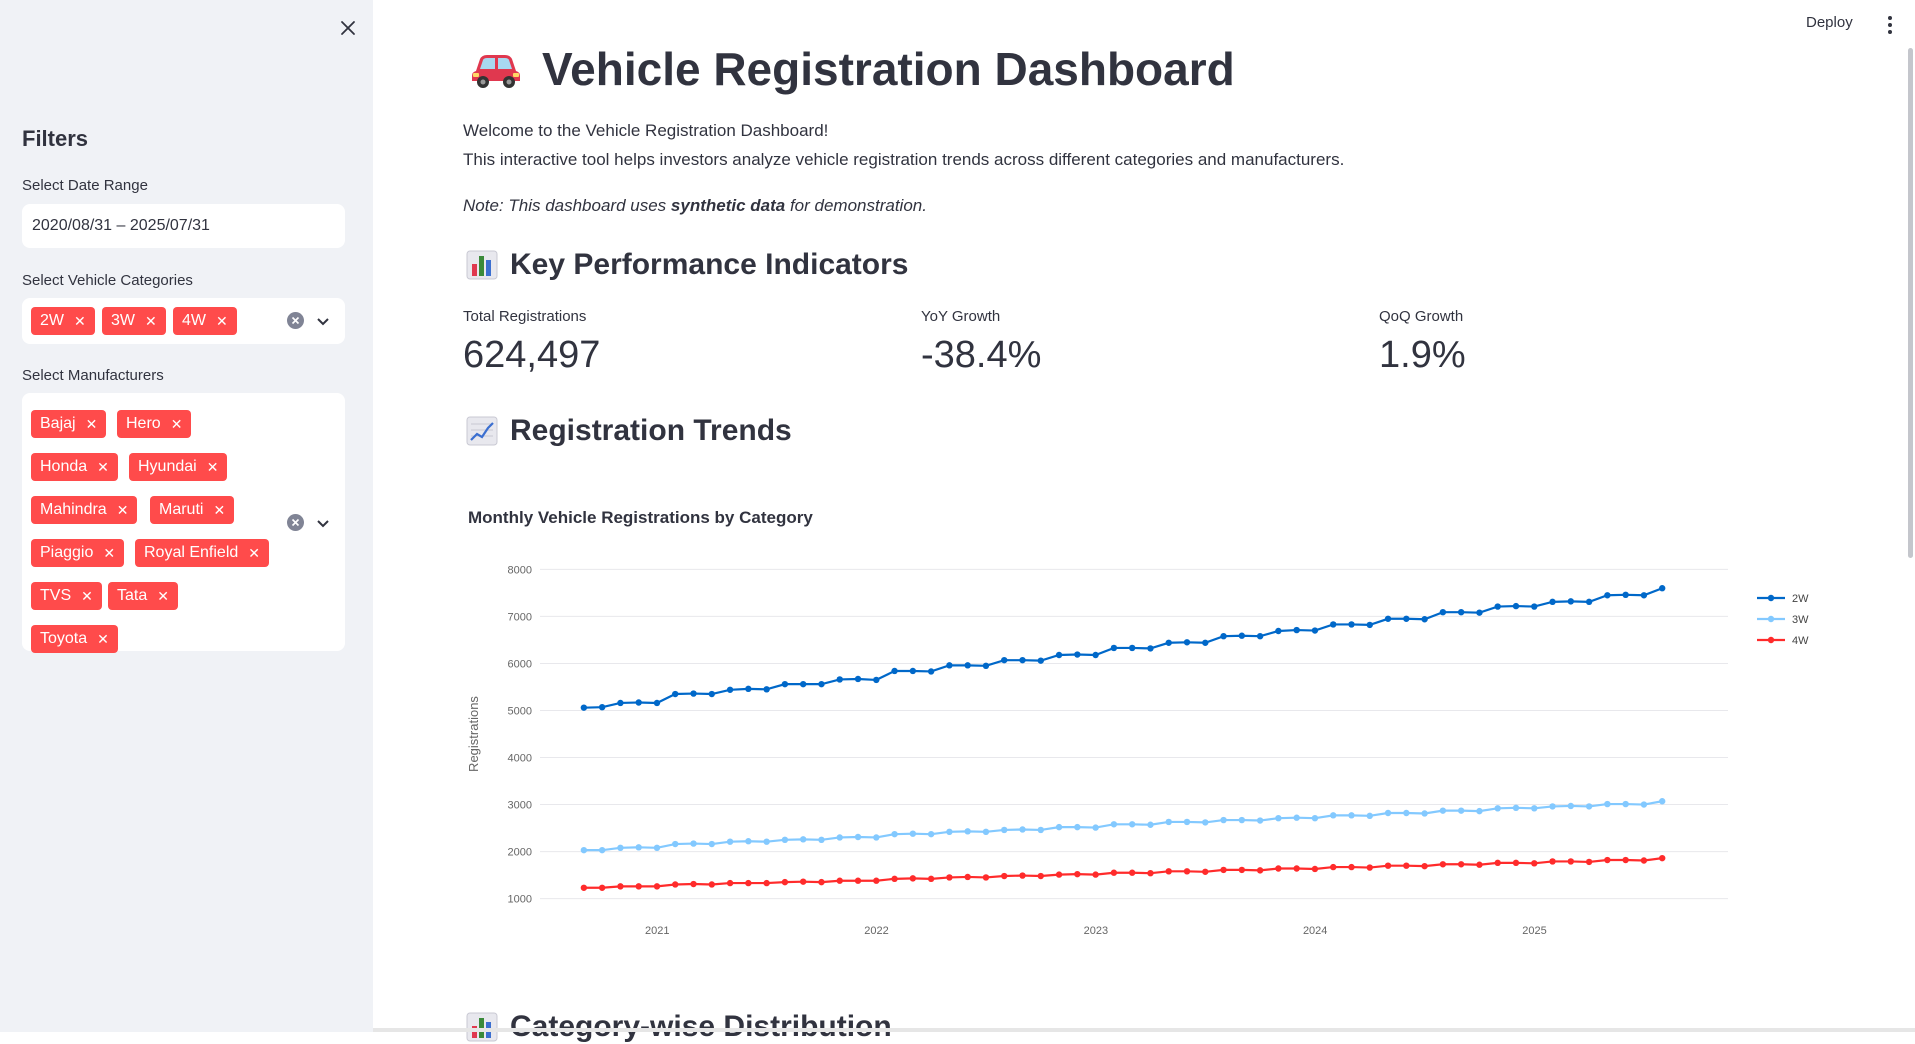 The width and height of the screenshot is (1915, 1044). Describe the element at coordinates (154, 424) in the screenshot. I see `chip-hero: Hero ✕` at that location.